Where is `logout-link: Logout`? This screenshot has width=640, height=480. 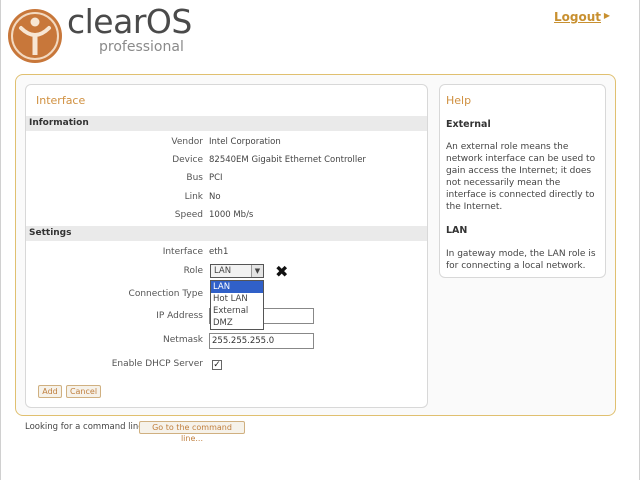
logout-link: Logout is located at coordinates (577, 17).